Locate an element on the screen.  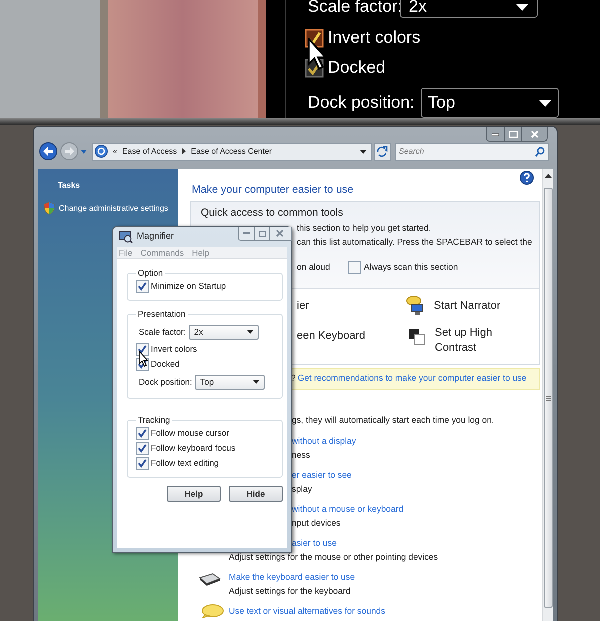
description-text: ness is located at coordinates (301, 455).